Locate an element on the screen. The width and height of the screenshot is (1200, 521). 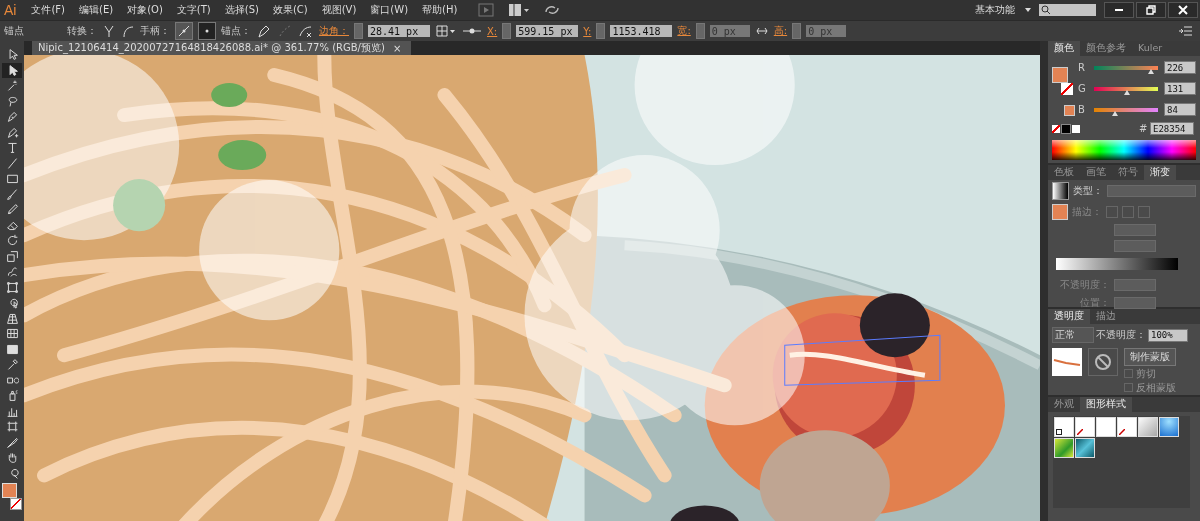
menu-item: 文字(T) is located at coordinates (193, 10).